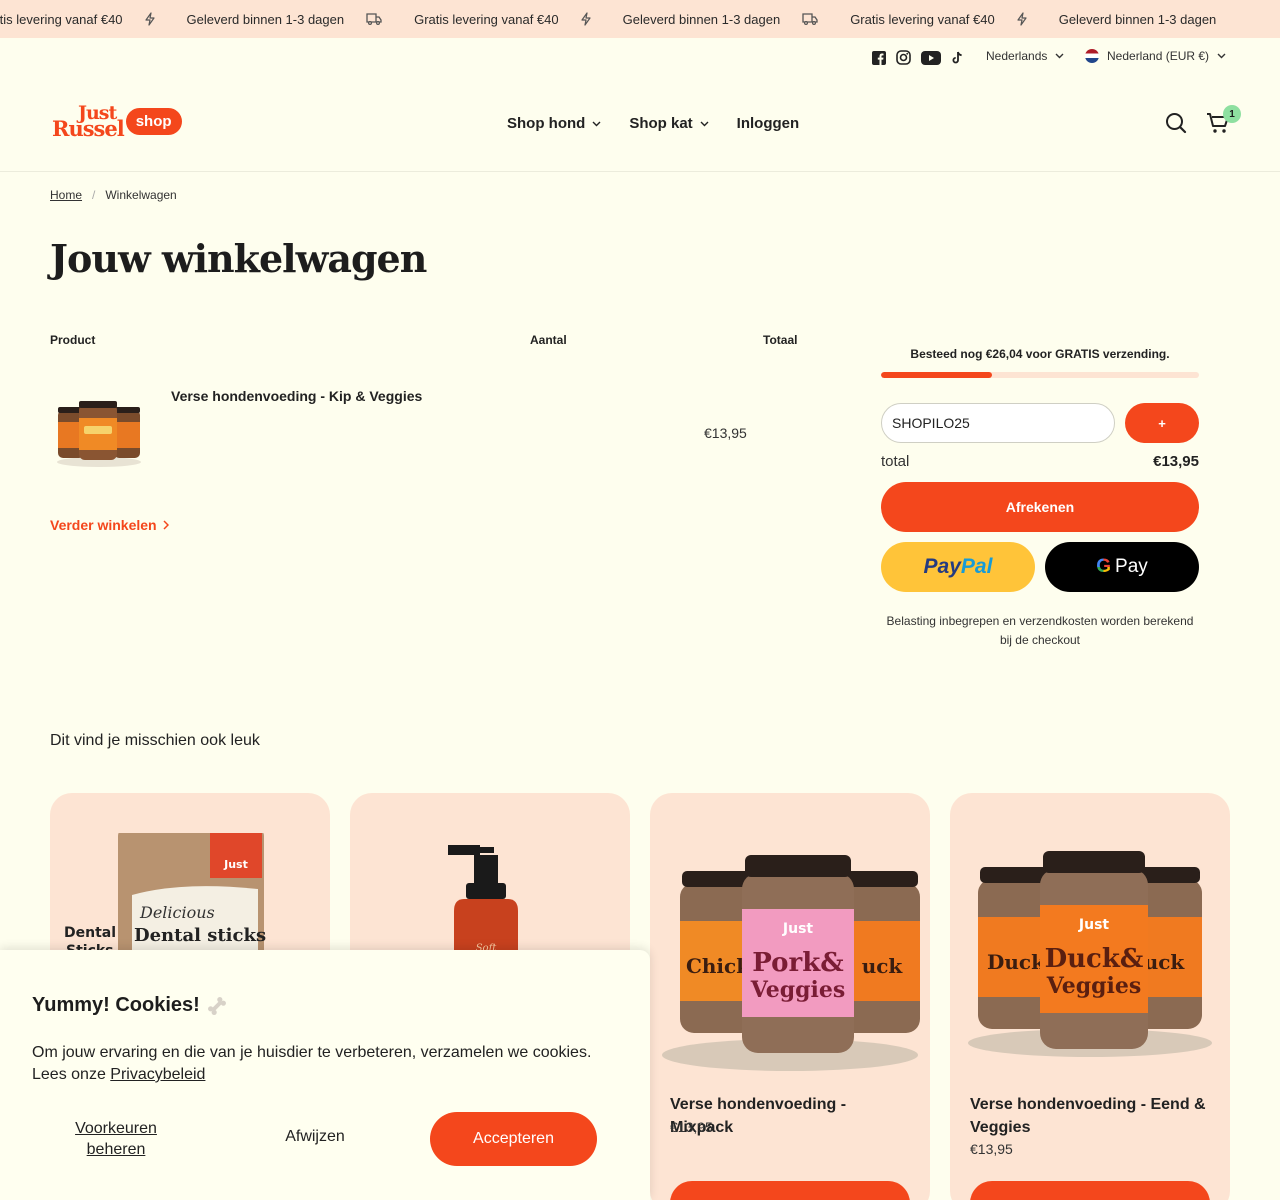 Image resolution: width=1280 pixels, height=1200 pixels. I want to click on logo-shop-pill: shop, so click(153, 121).